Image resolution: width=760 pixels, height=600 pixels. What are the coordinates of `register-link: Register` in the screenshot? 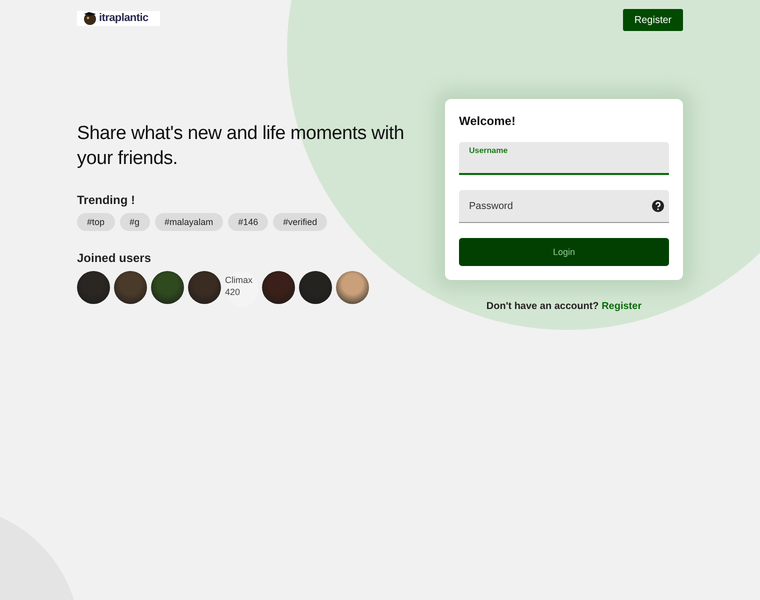 It's located at (622, 306).